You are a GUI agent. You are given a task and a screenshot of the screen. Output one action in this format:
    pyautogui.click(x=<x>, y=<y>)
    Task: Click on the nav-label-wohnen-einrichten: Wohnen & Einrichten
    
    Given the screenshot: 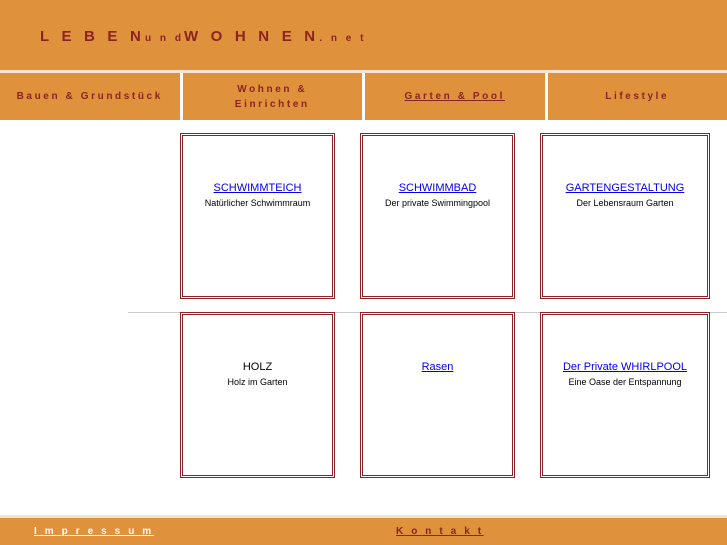 What is the action you would take?
    pyautogui.click(x=272, y=97)
    